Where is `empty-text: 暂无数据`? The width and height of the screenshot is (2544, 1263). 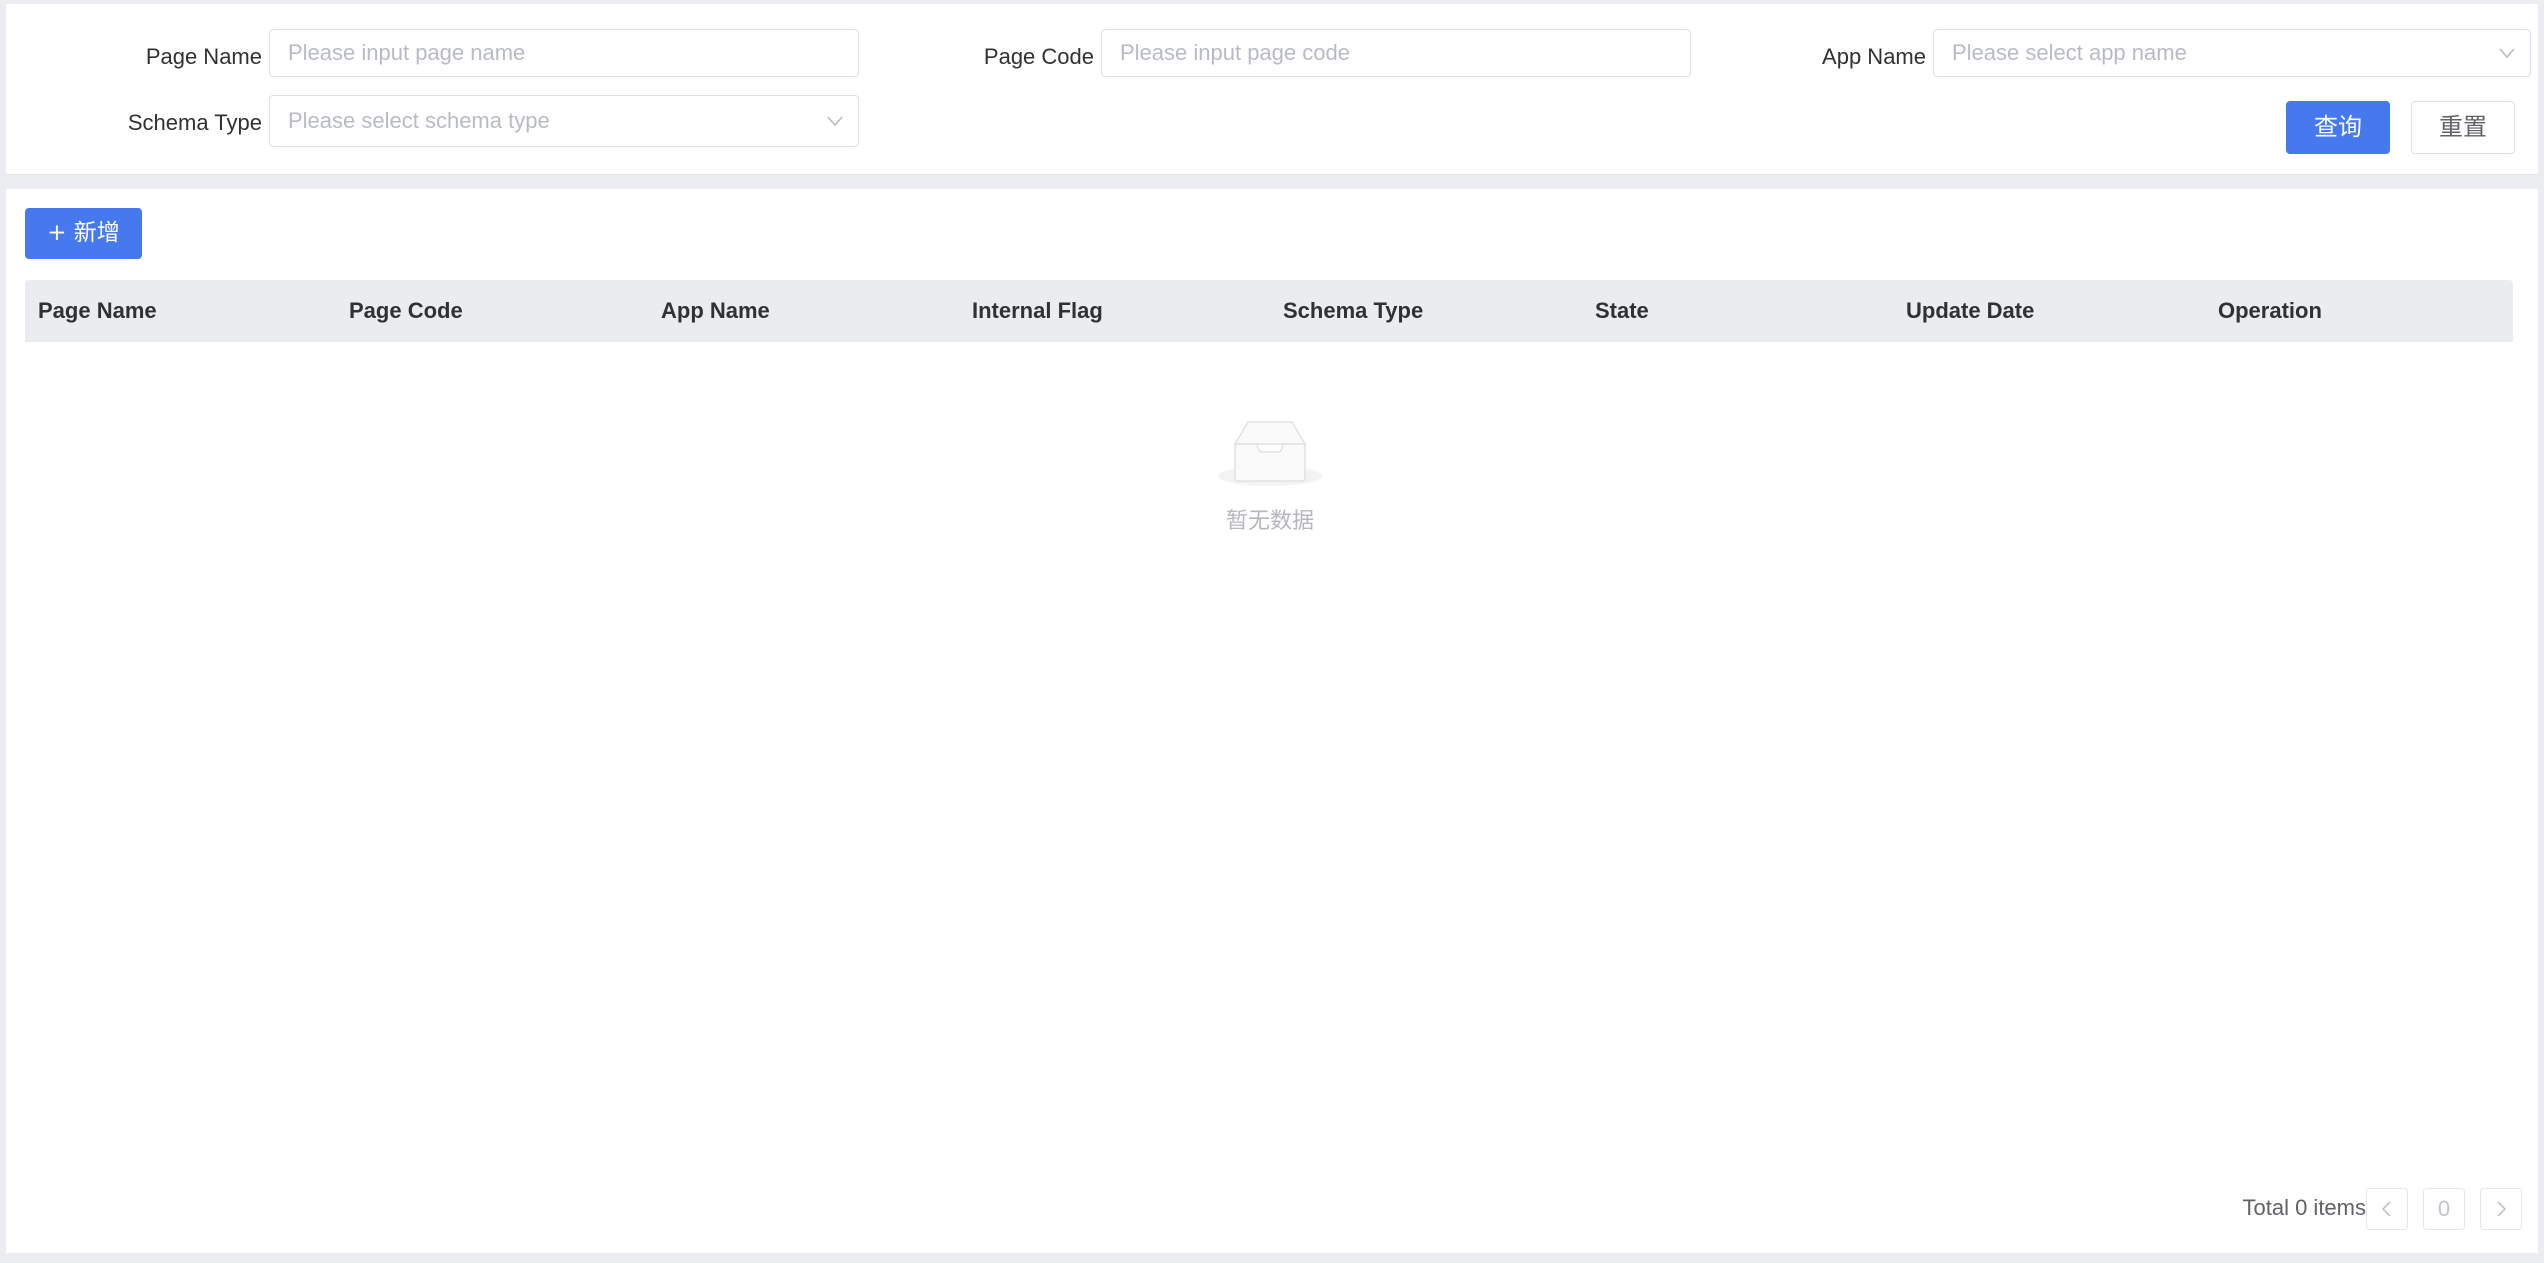 empty-text: 暂无数据 is located at coordinates (1269, 521).